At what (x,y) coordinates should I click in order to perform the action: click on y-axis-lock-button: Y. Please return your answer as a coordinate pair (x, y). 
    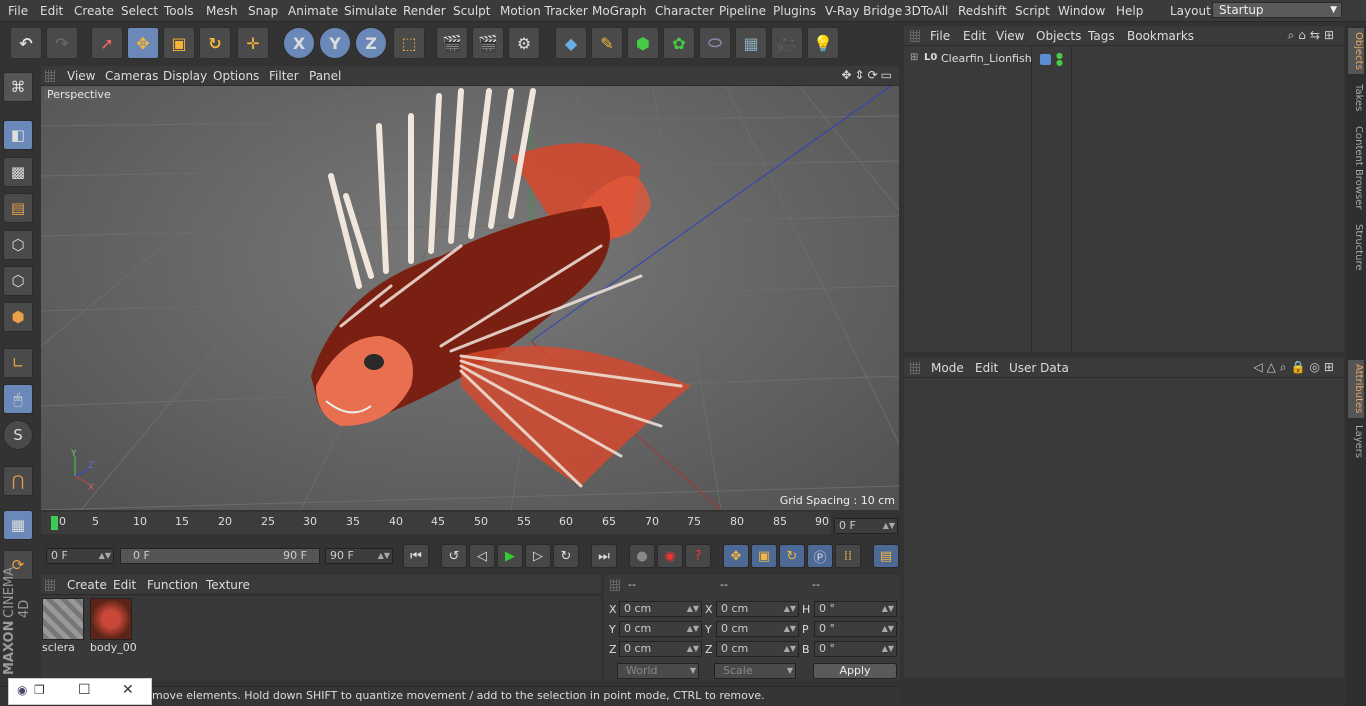
    Looking at the image, I should click on (335, 43).